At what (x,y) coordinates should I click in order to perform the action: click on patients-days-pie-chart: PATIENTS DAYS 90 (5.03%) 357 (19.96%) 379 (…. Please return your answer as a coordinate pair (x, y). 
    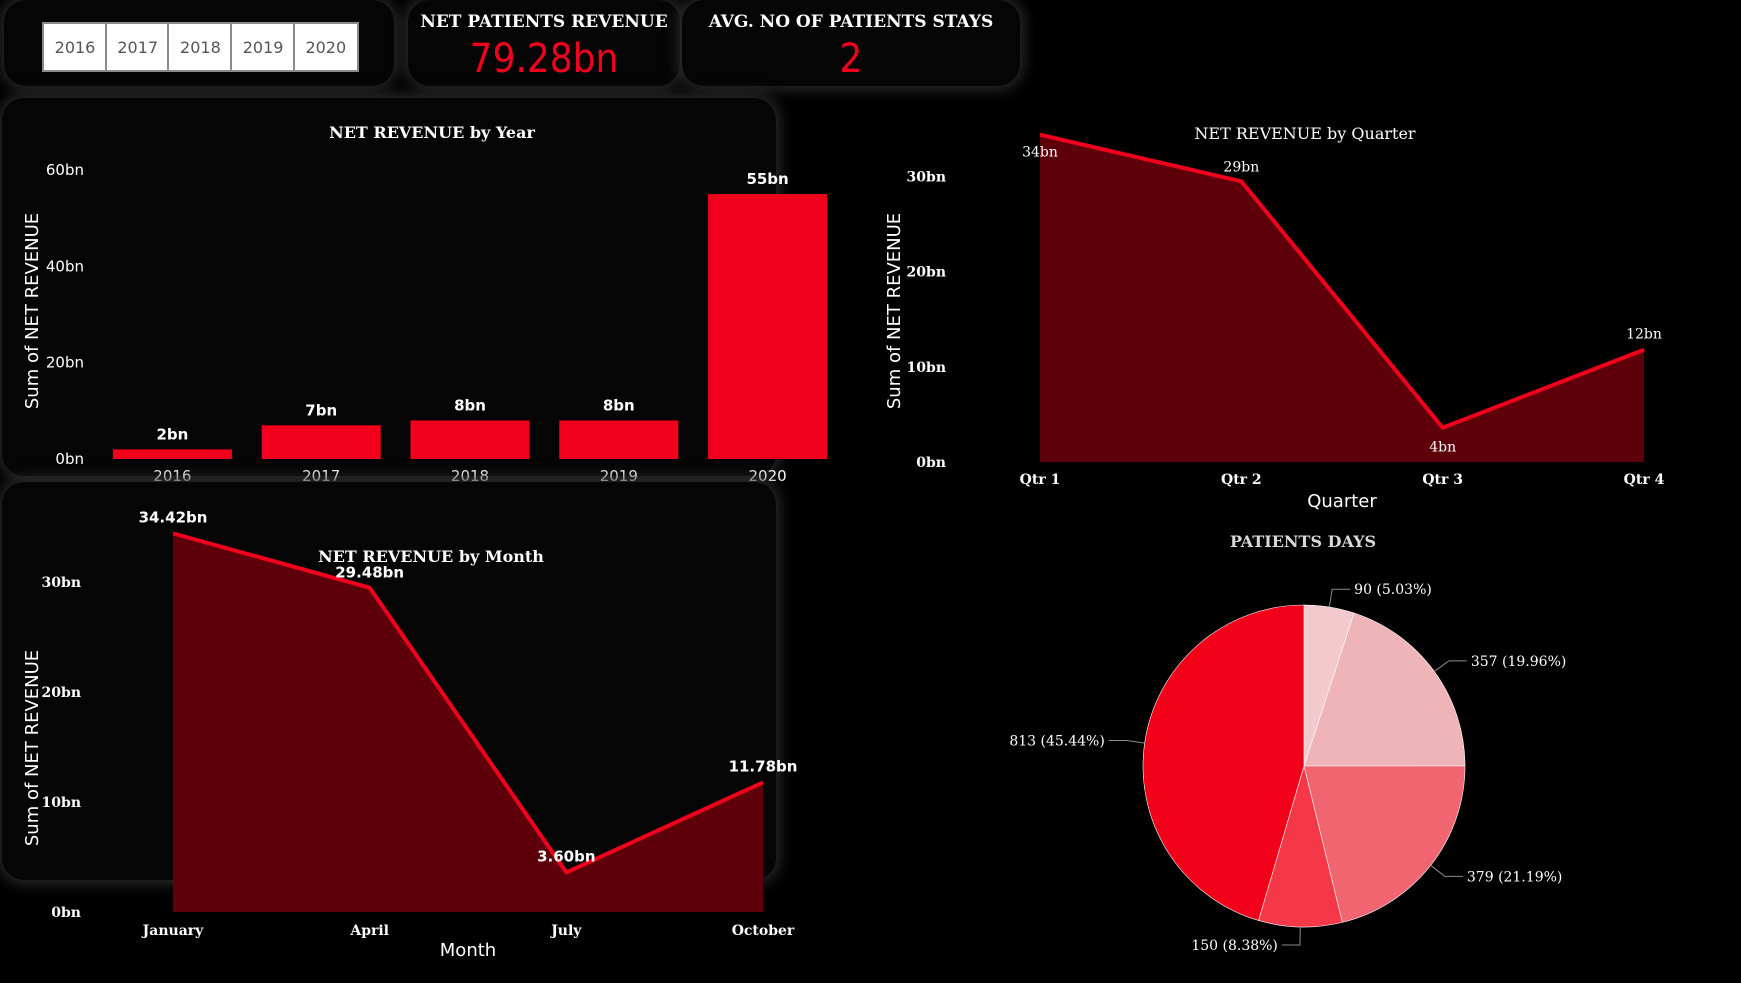
    Looking at the image, I should click on (1287, 743).